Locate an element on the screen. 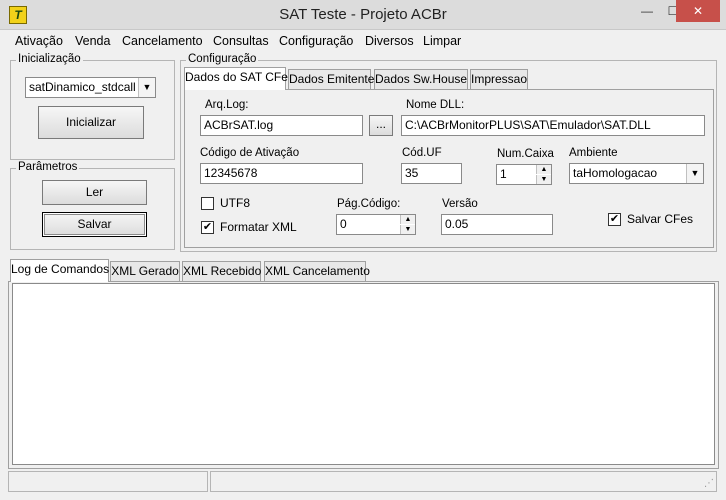 The width and height of the screenshot is (726, 500). title-bar: T SAT Teste - Projeto ACBr — ☐ ✕ is located at coordinates (363, 15).